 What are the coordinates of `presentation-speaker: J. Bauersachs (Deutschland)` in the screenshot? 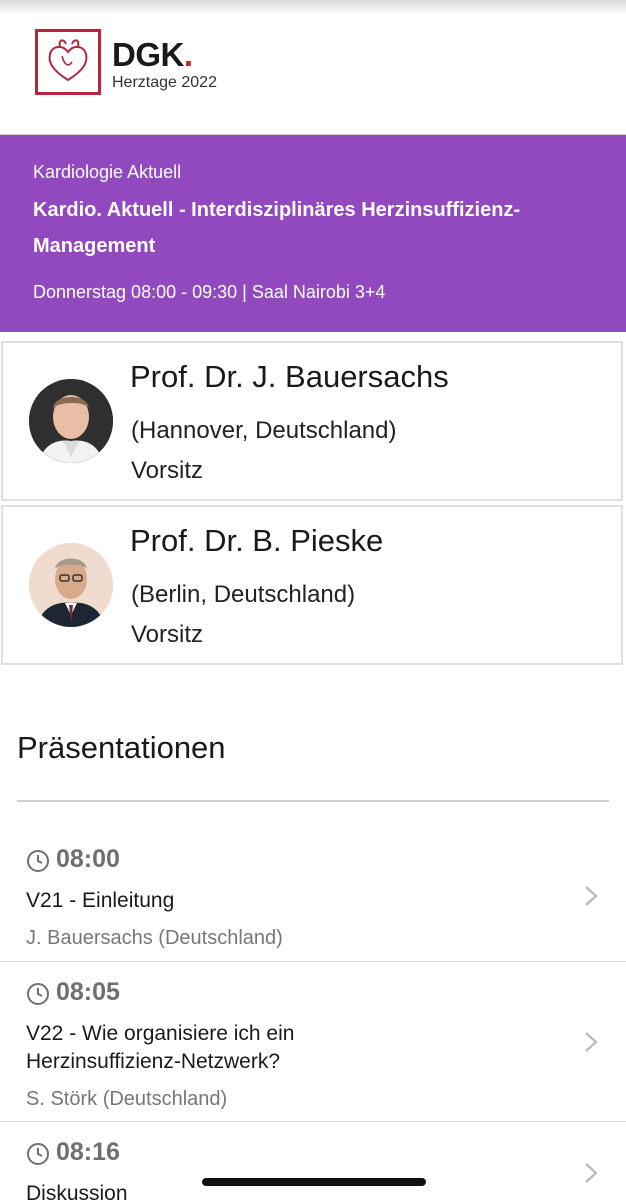 It's located at (154, 938).